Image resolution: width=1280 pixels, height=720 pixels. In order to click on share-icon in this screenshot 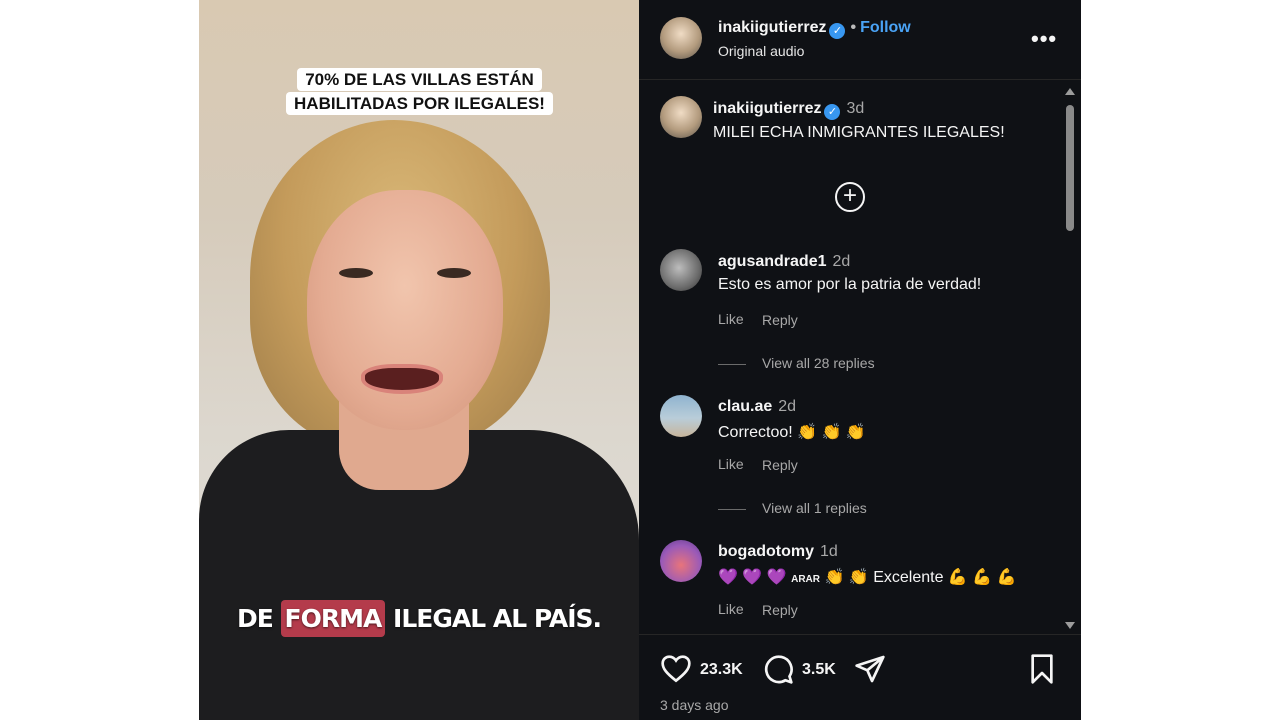, I will do `click(870, 669)`.